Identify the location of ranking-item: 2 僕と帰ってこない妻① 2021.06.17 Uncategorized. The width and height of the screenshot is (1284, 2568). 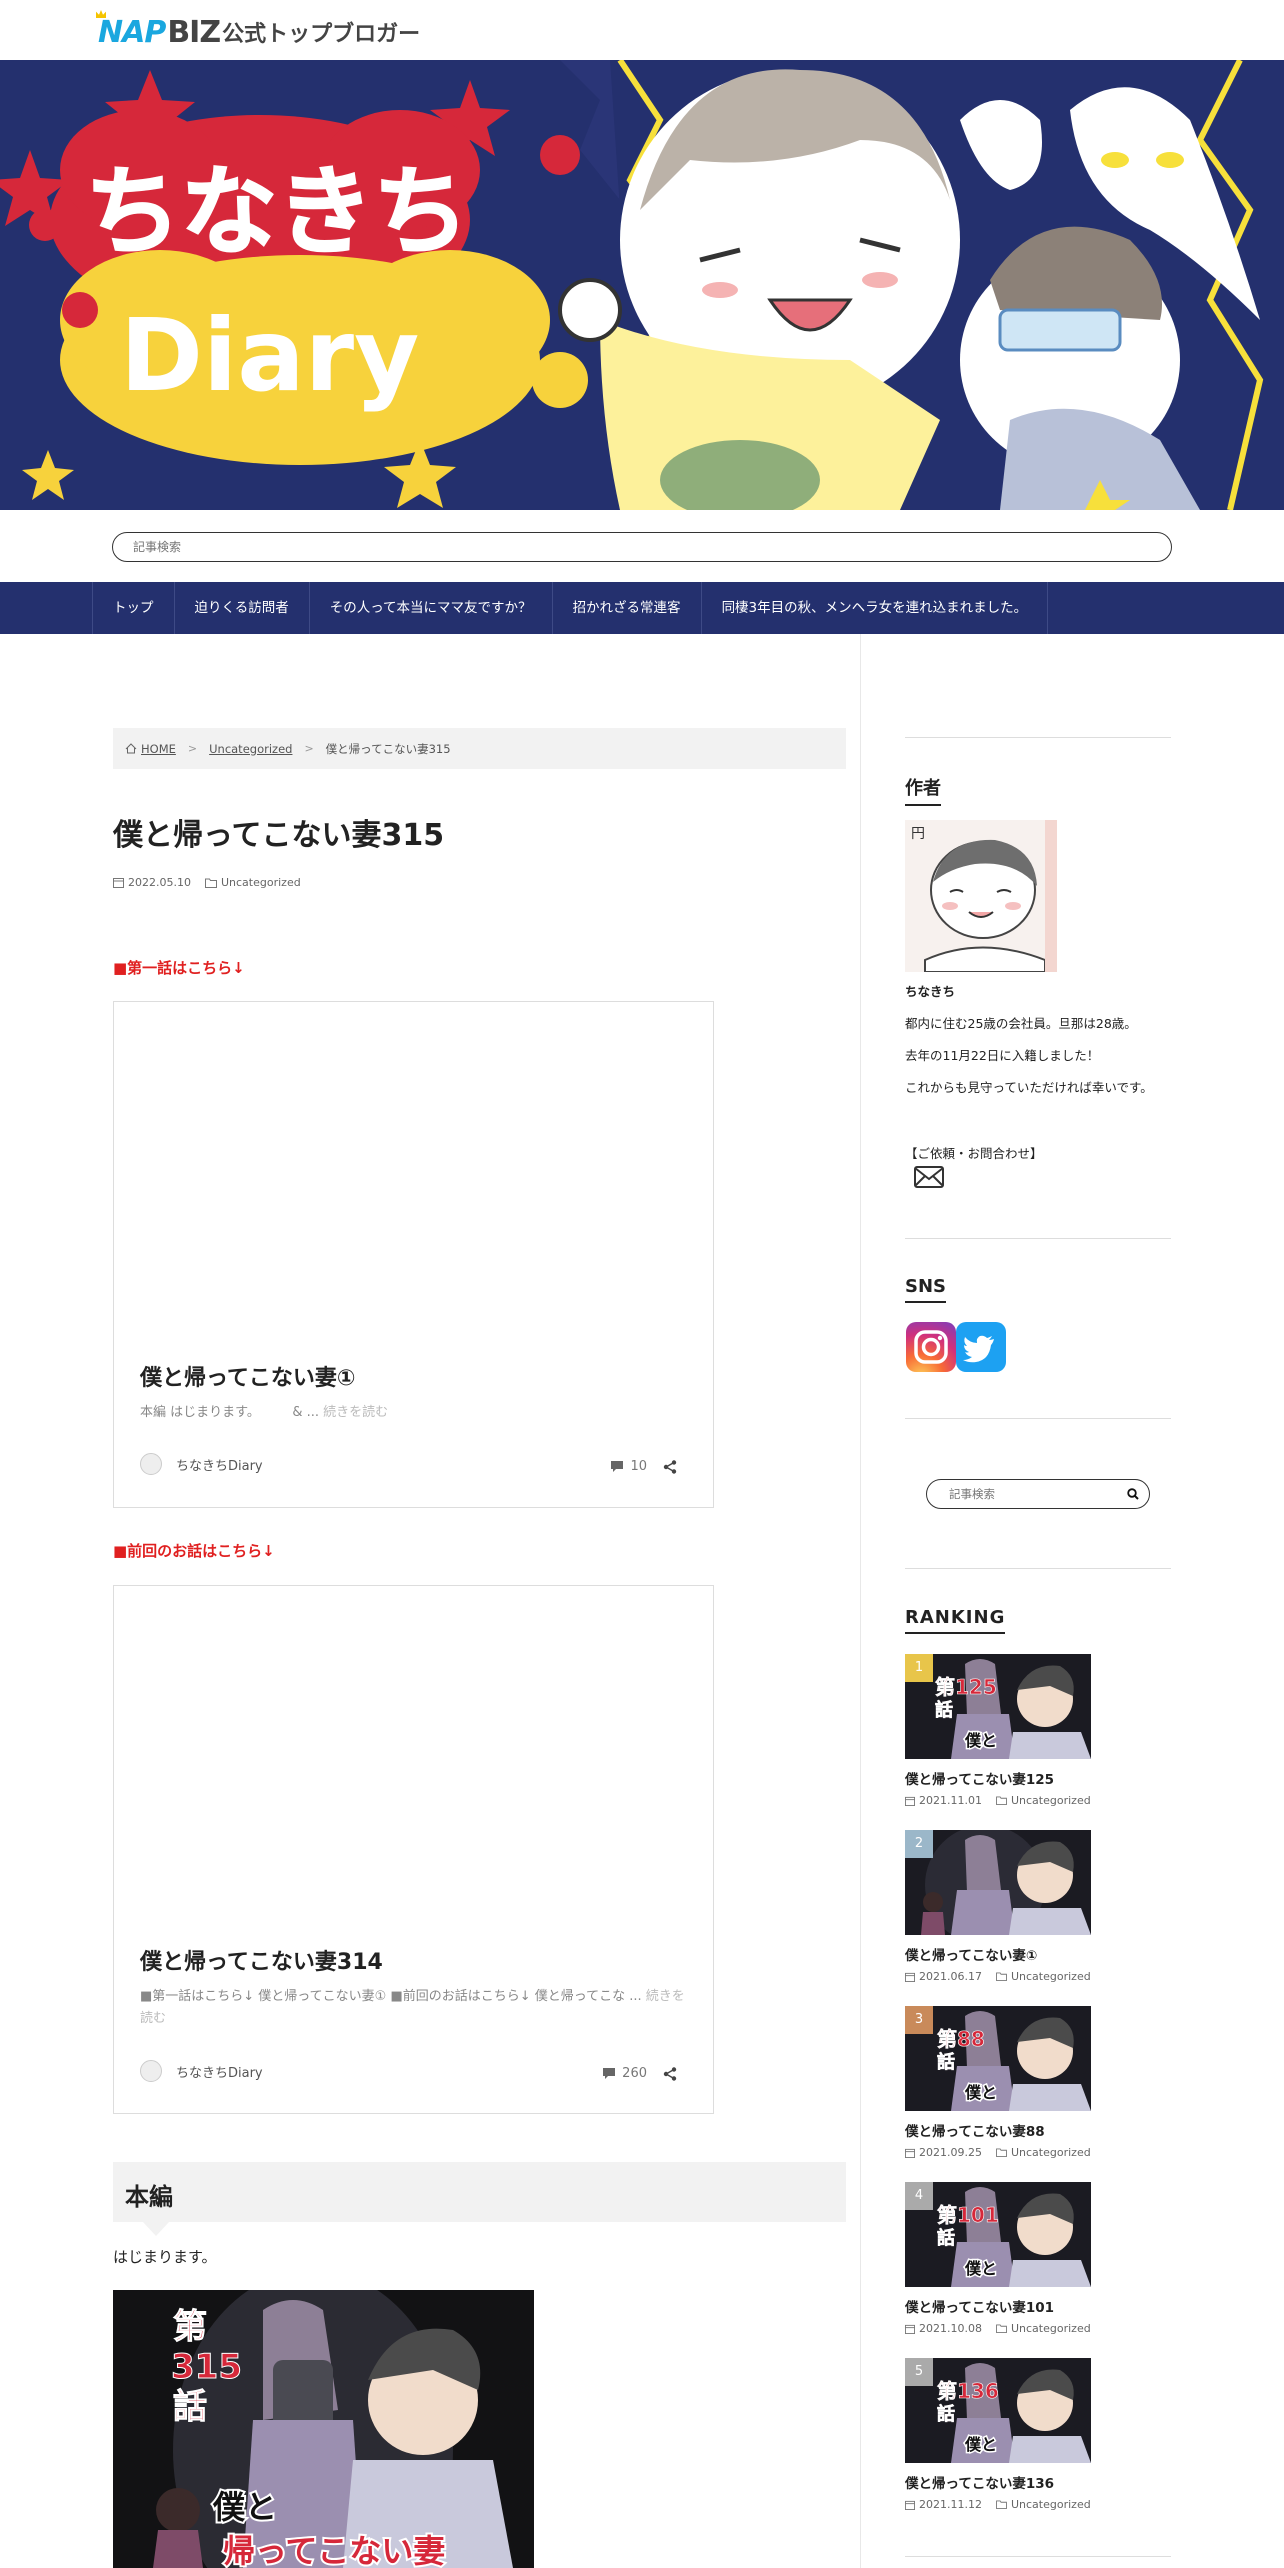
(1038, 1910).